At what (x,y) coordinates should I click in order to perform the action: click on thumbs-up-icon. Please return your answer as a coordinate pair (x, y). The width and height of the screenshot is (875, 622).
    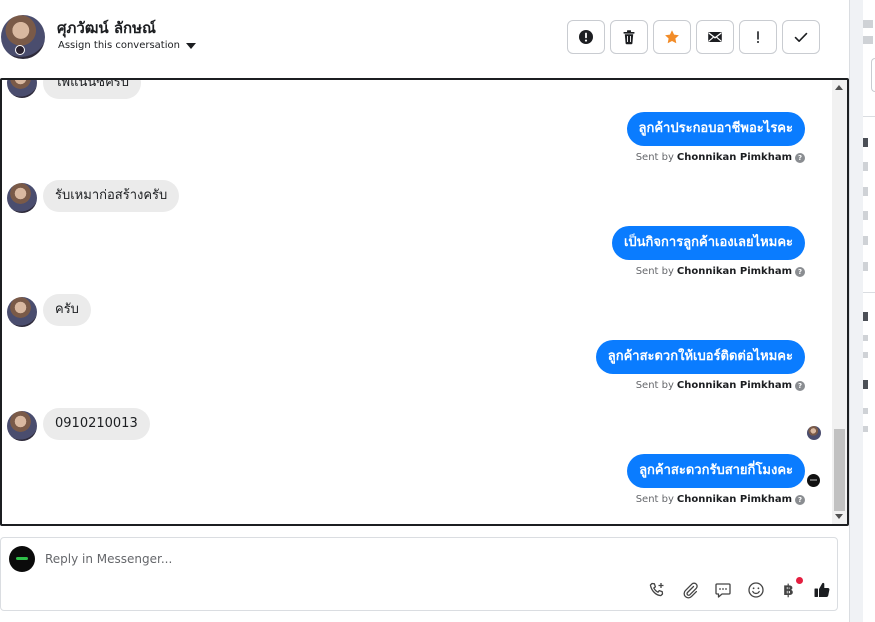
    Looking at the image, I should click on (821, 589).